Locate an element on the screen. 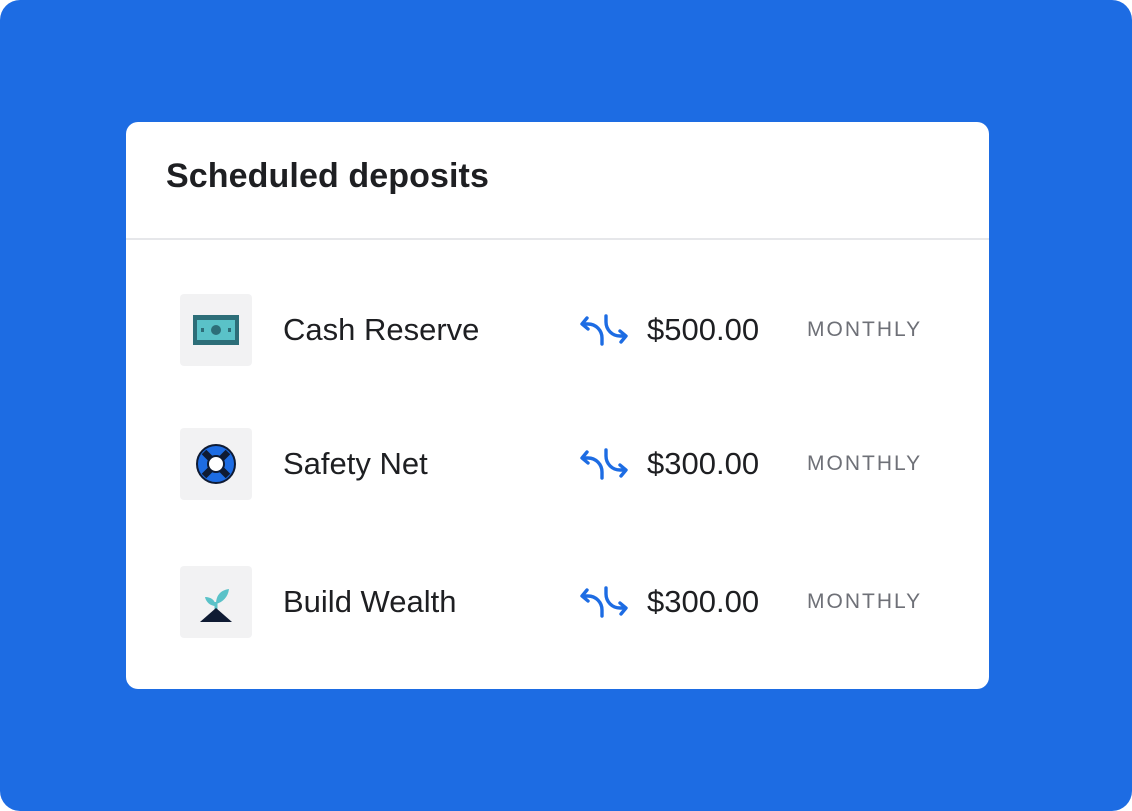 The height and width of the screenshot is (811, 1132). deposit-label: Safety Net is located at coordinates (355, 463).